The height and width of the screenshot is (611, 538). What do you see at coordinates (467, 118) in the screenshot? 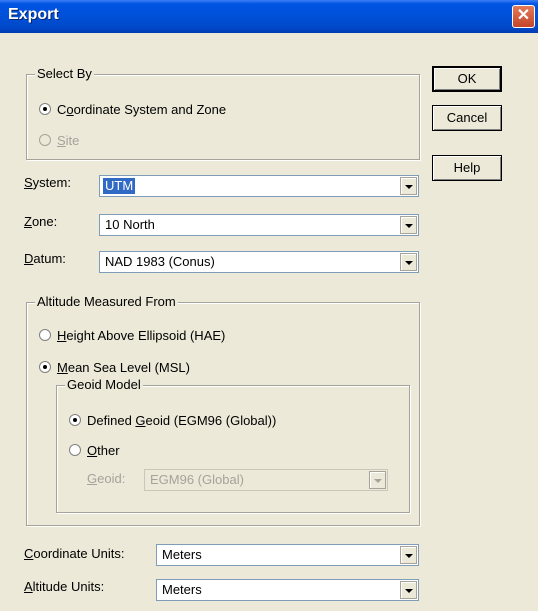
I see `cancel-button: Cancel` at bounding box center [467, 118].